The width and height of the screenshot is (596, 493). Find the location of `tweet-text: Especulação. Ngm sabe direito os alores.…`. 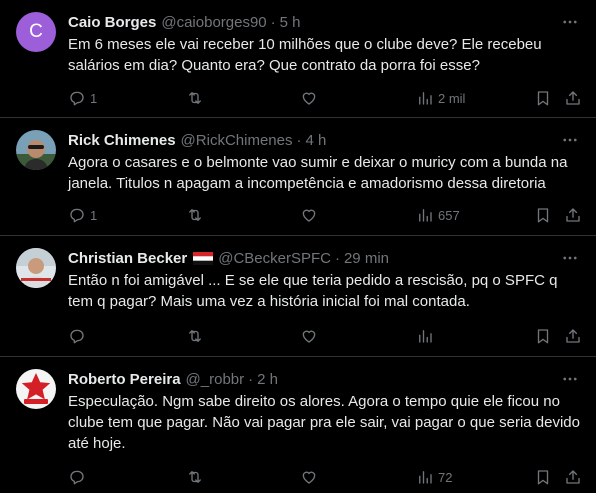

tweet-text: Especulação. Ngm sabe direito os alores.… is located at coordinates (324, 422).